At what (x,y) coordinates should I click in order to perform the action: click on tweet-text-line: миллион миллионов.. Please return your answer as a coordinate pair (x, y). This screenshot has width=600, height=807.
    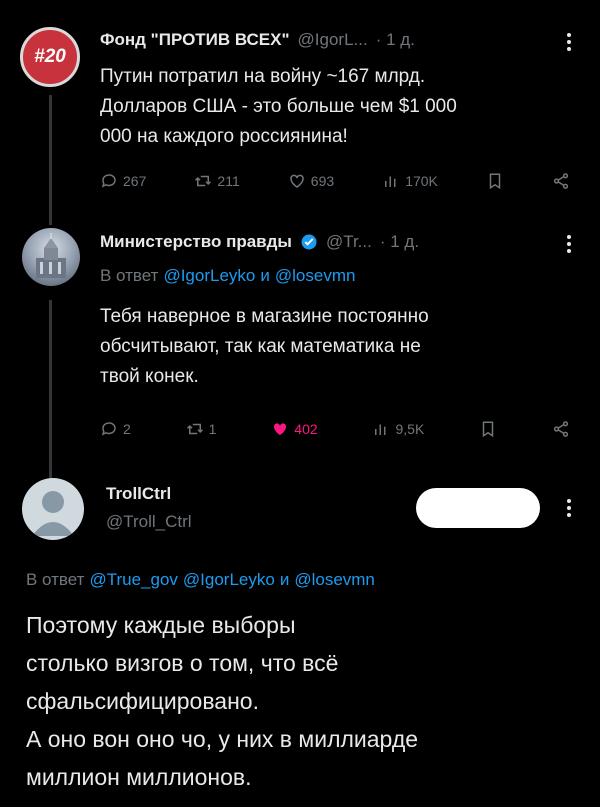
    Looking at the image, I should click on (139, 777).